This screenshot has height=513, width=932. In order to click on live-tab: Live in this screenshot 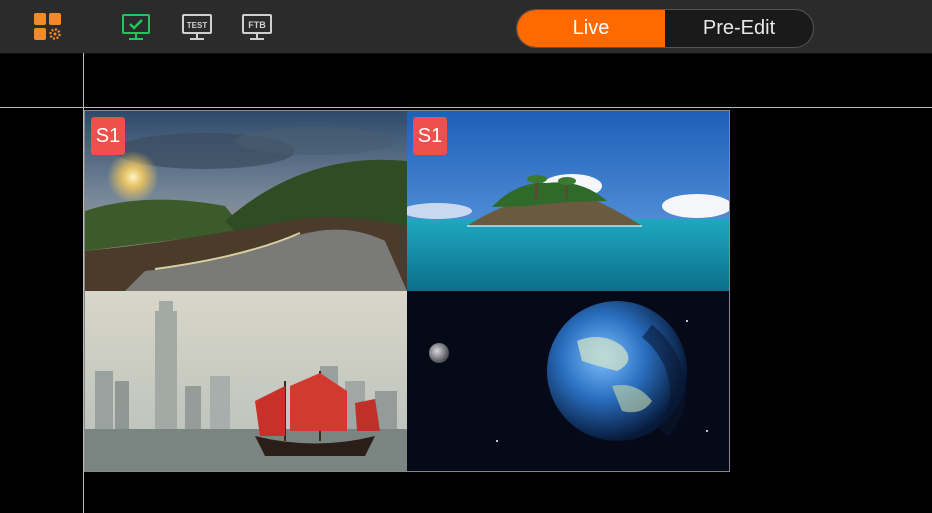, I will do `click(591, 28)`.